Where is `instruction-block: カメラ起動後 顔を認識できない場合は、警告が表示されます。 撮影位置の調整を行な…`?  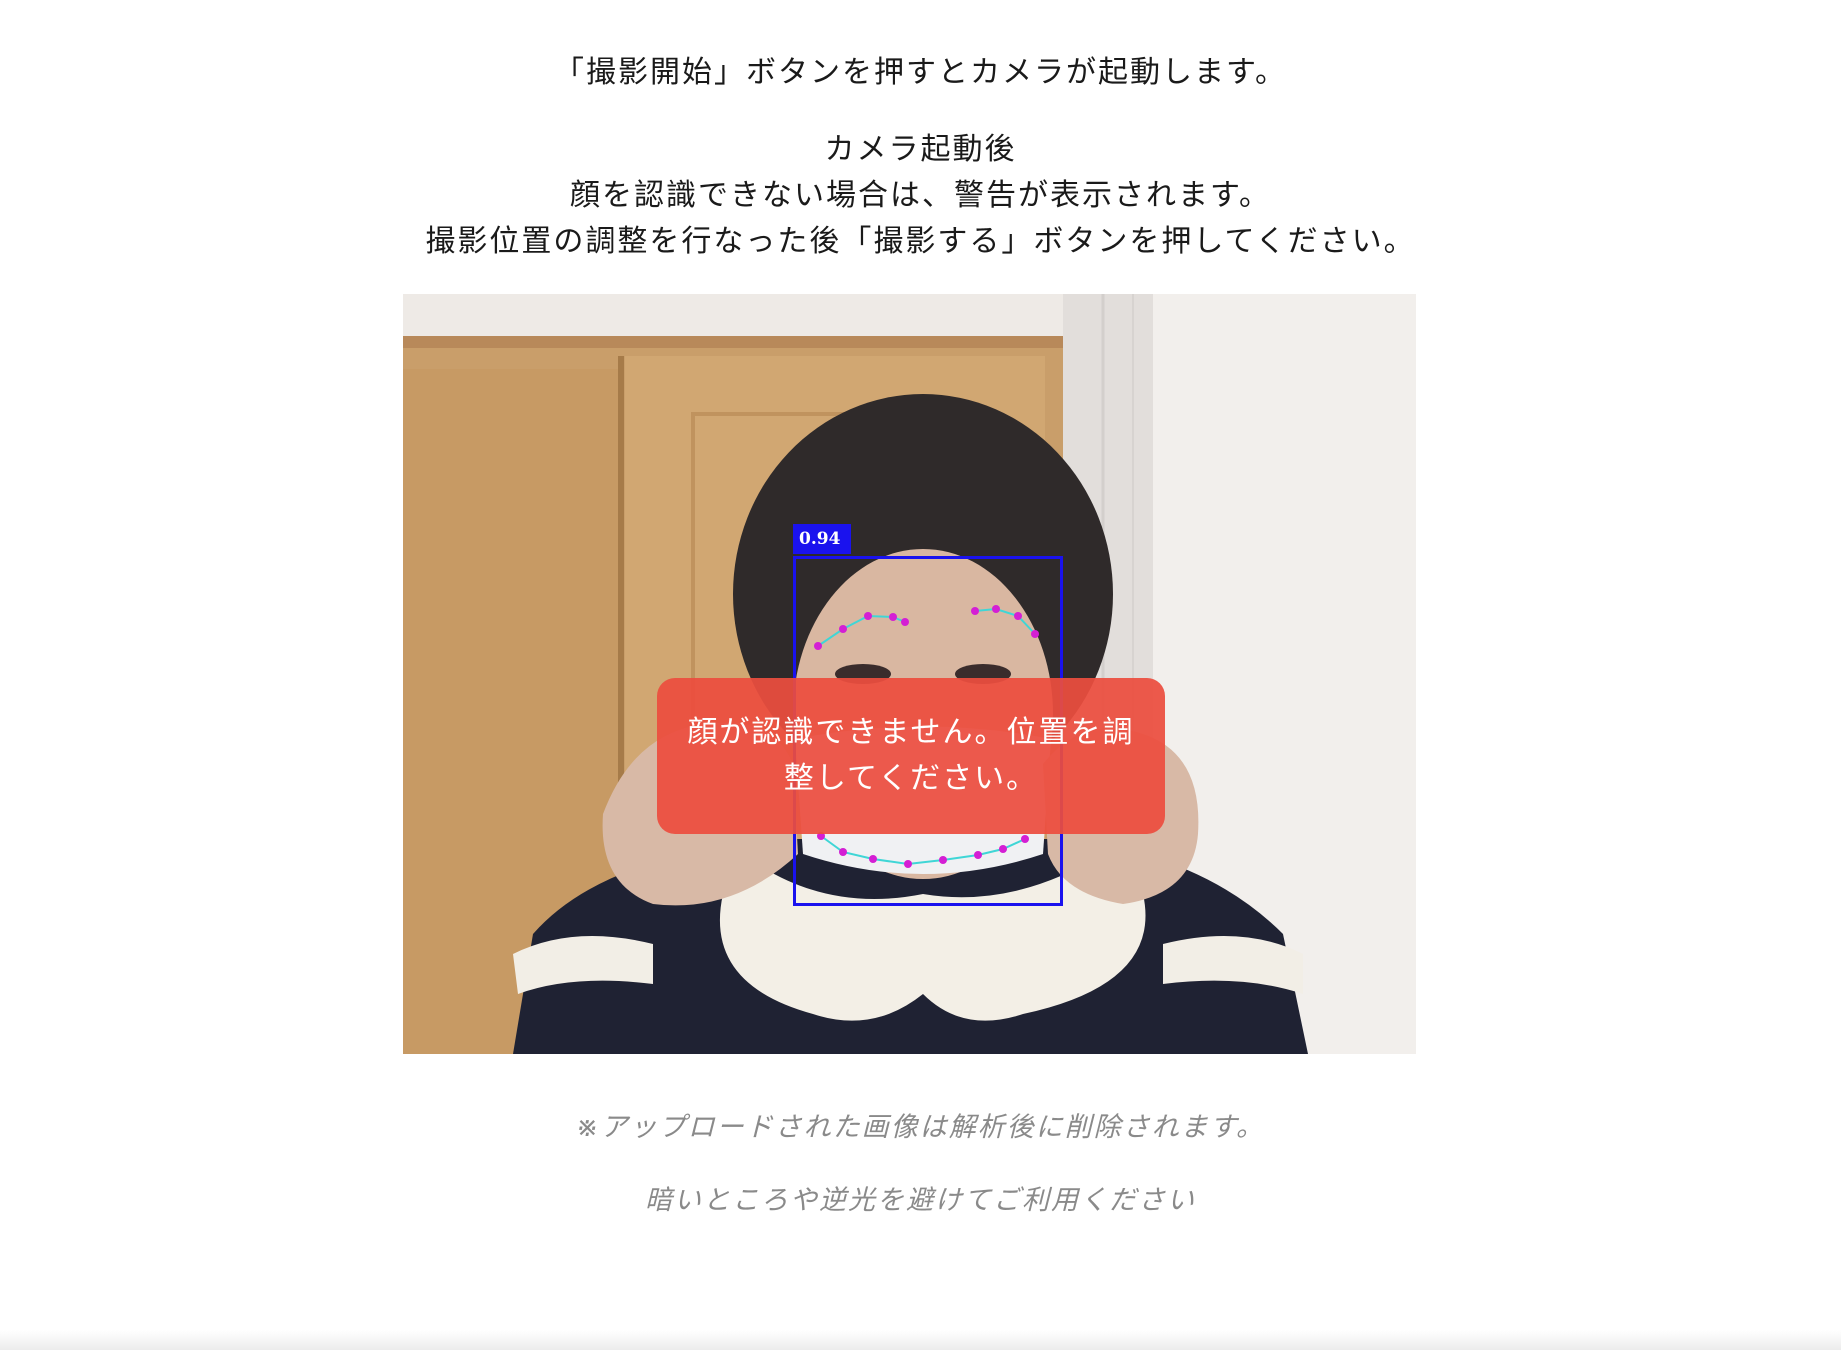
instruction-block: カメラ起動後 顔を認識できない場合は、警告が表示されます。 撮影位置の調整を行な… is located at coordinates (920, 196).